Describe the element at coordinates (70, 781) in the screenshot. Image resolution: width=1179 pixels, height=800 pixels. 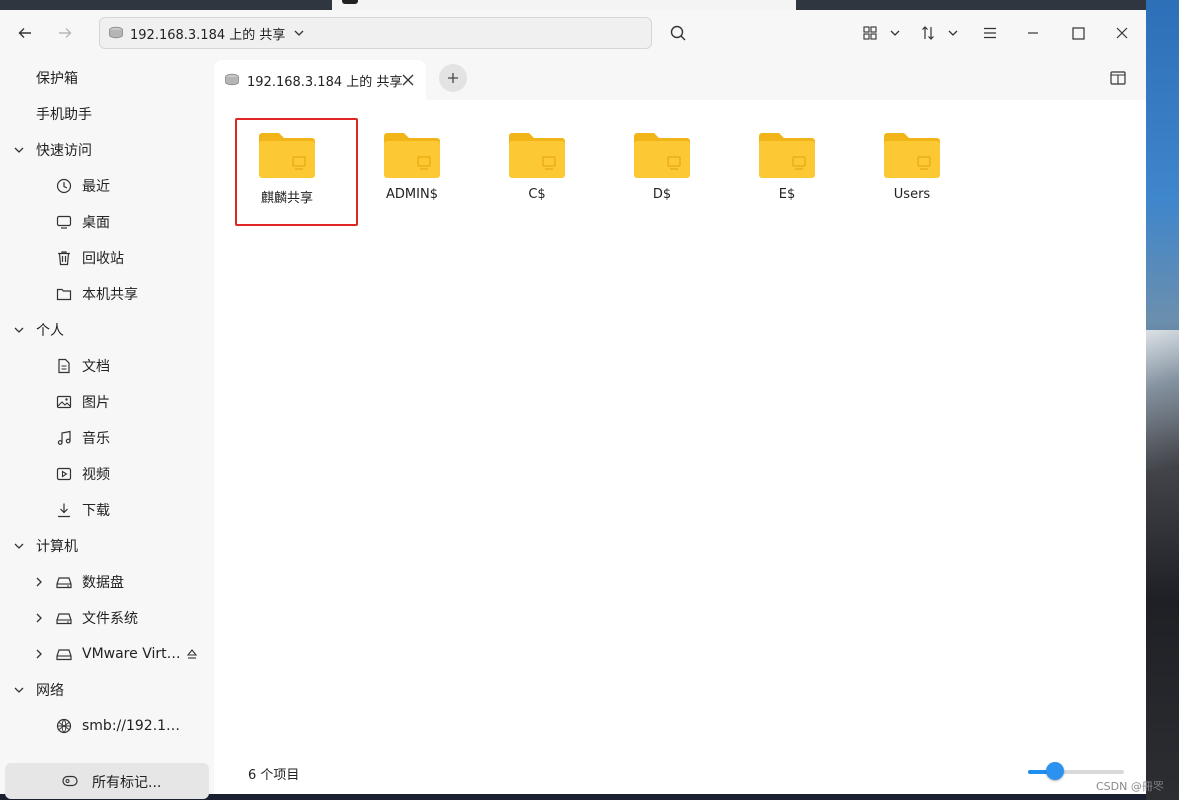
I see `tag-icon` at that location.